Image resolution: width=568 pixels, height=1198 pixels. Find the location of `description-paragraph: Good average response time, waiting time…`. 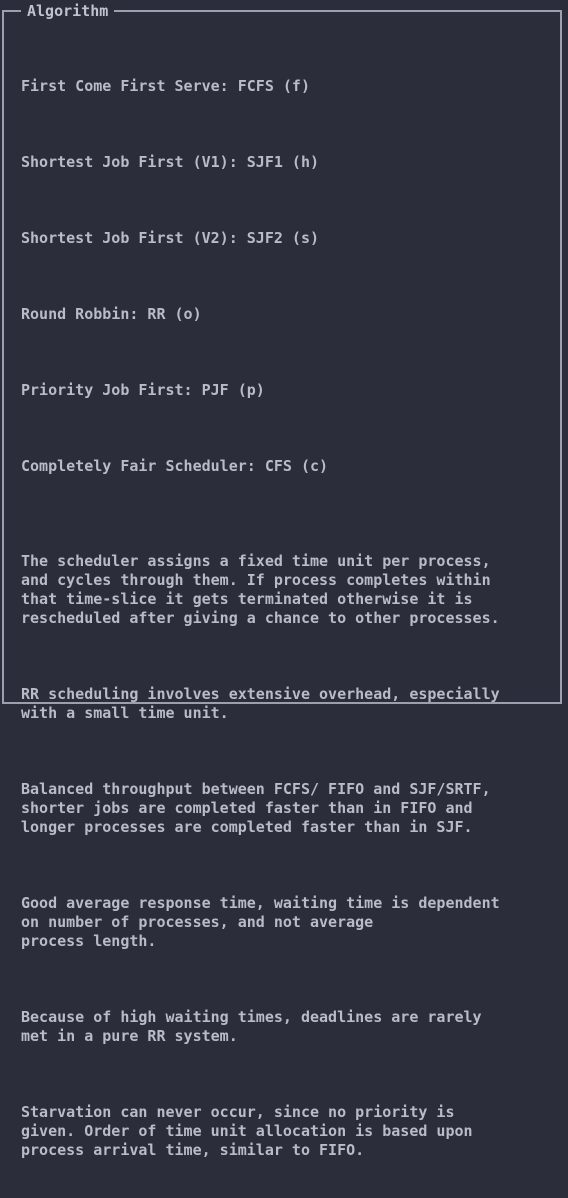

description-paragraph: Good average response time, waiting time… is located at coordinates (260, 922).